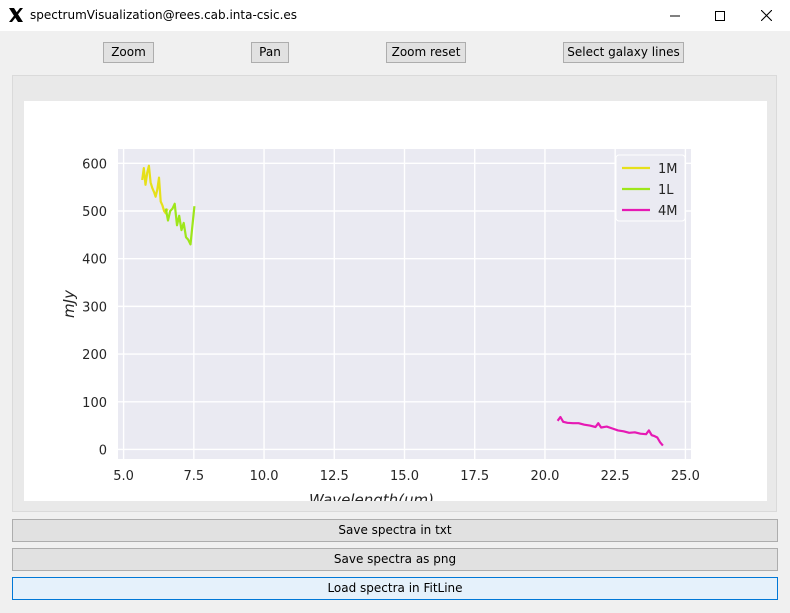 This screenshot has height=613, width=790. What do you see at coordinates (668, 211) in the screenshot?
I see `legend-label-4M: 4M` at bounding box center [668, 211].